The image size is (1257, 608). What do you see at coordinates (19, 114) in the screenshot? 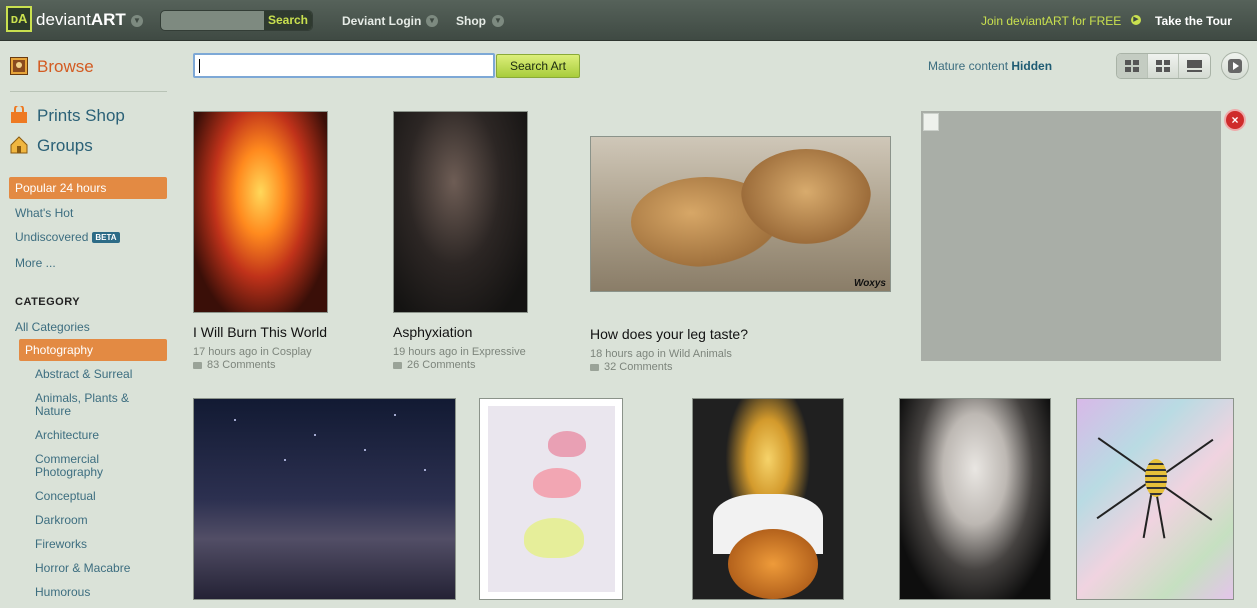
I see `shopping-bag-icon` at bounding box center [19, 114].